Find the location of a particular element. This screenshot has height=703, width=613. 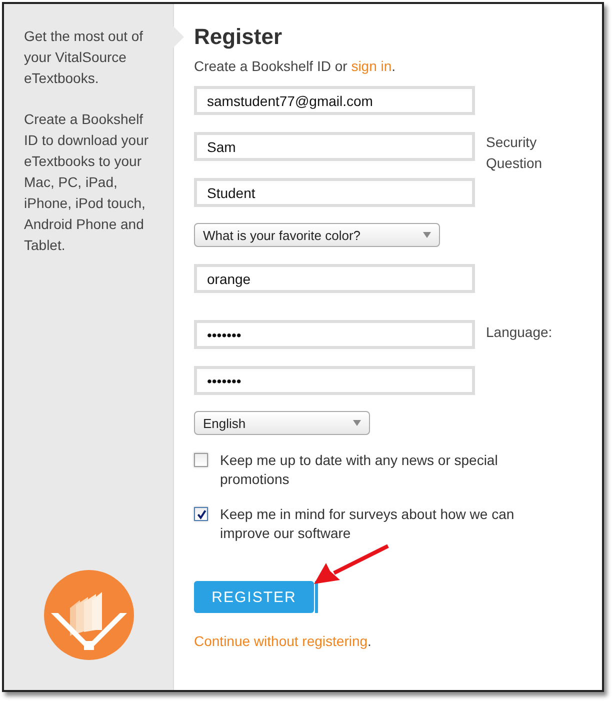

sidebar-text: Create a Bookshelf ID to download your eTextbooks to your Mac, PC, iPad, iPhone, iPod touch, Android Phone and Tablet. is located at coordinates (87, 182).